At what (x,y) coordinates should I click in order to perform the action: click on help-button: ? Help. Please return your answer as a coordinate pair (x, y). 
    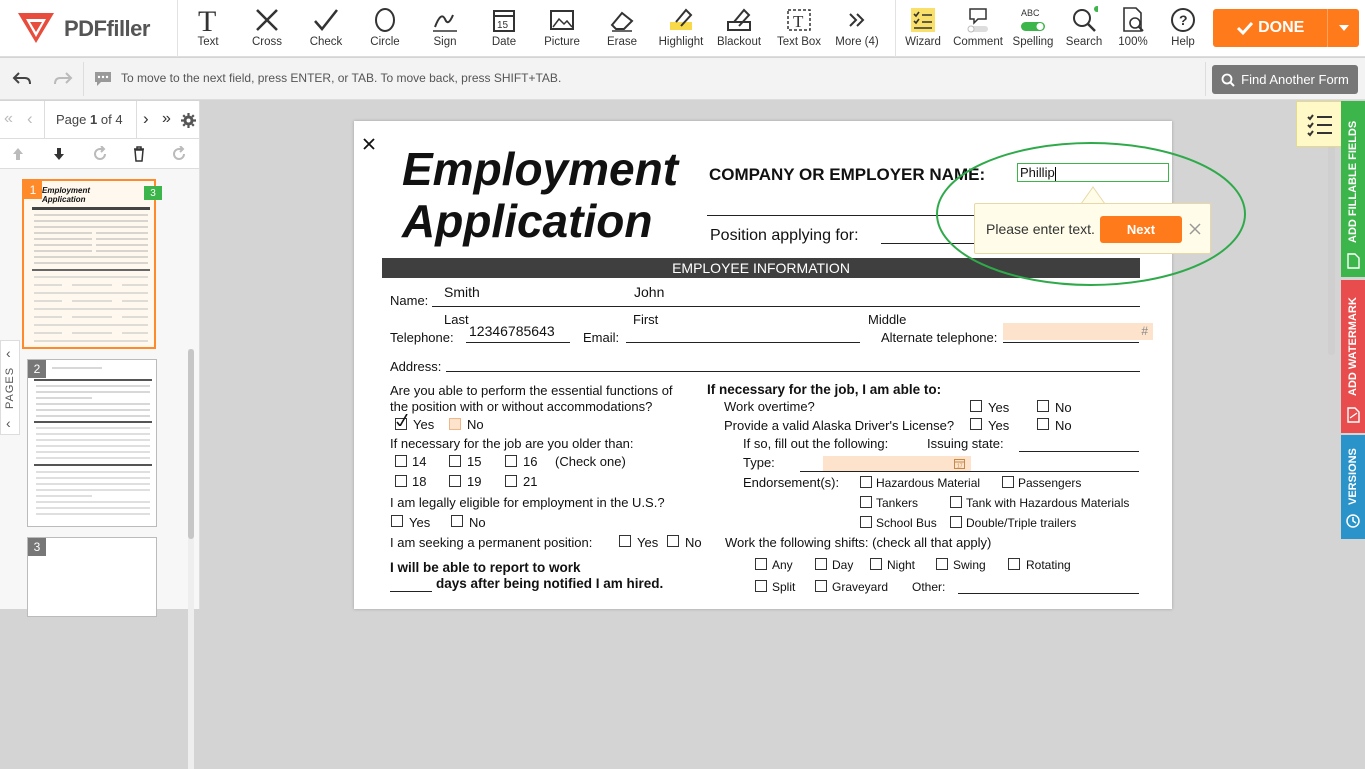
    Looking at the image, I should click on (1183, 28).